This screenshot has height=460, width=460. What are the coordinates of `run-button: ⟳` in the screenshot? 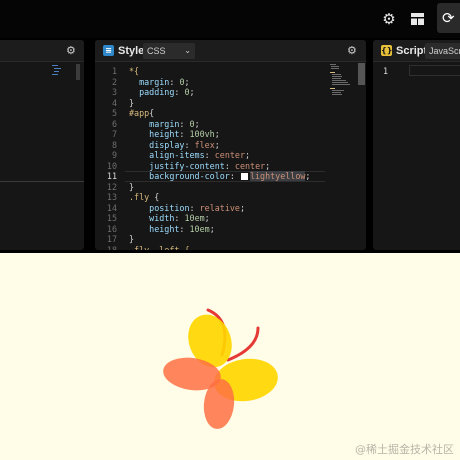 It's located at (448, 18).